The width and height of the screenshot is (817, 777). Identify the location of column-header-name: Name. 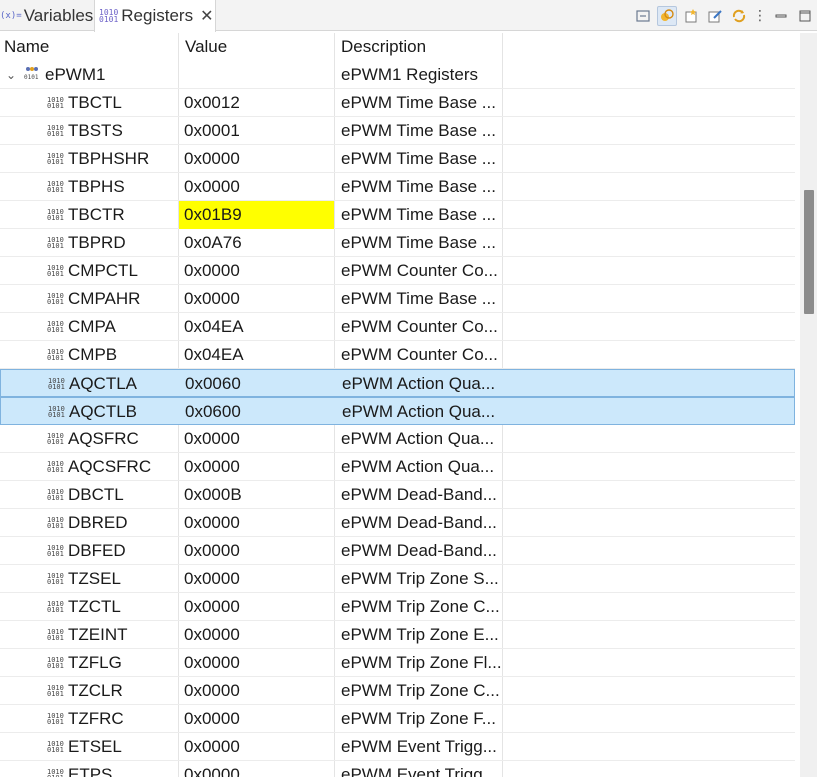
(26, 47).